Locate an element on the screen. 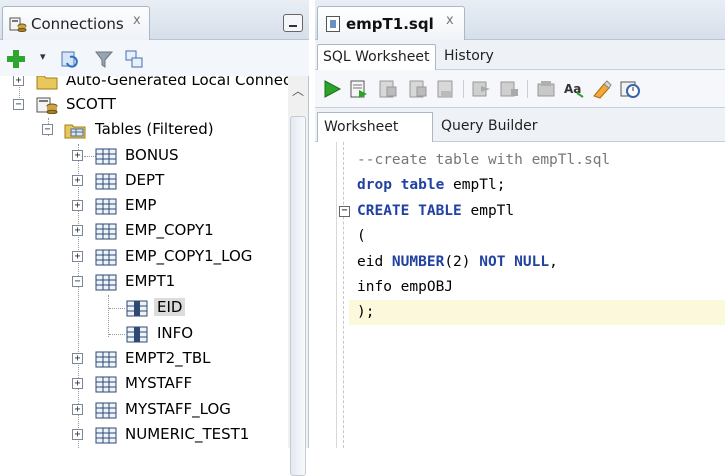  connections-tabbar: Connections x is located at coordinates (154, 20).